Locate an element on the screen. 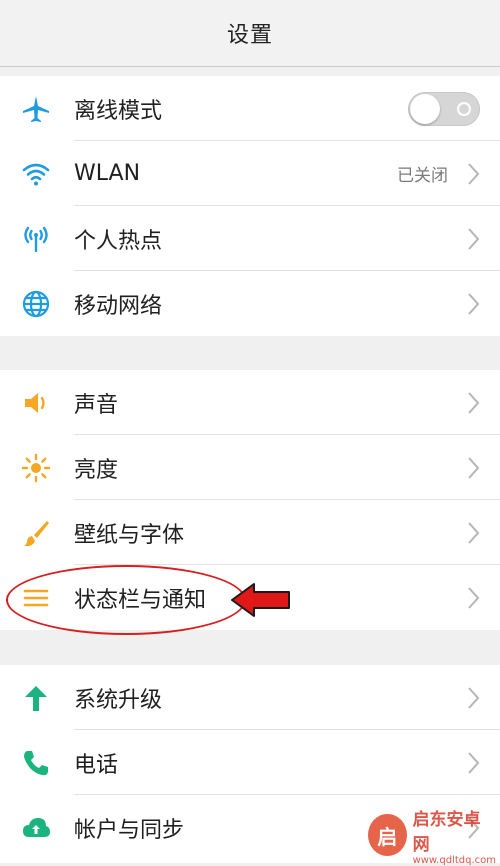  watermark-brand: 启东安卓网 is located at coordinates (446, 832).